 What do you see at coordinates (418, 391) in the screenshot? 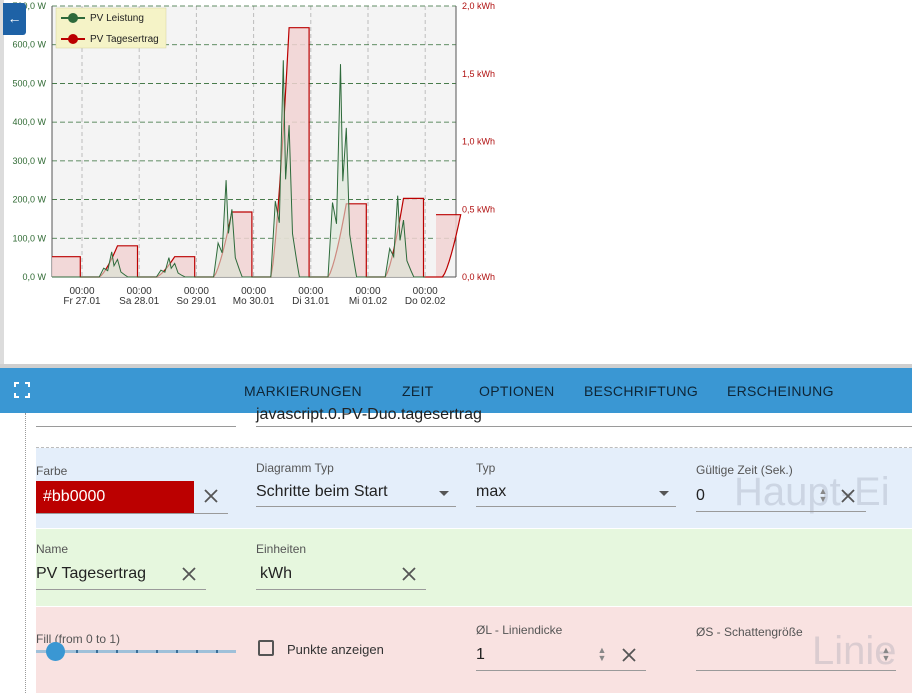
I see `tab-zeit: ZEIT` at bounding box center [418, 391].